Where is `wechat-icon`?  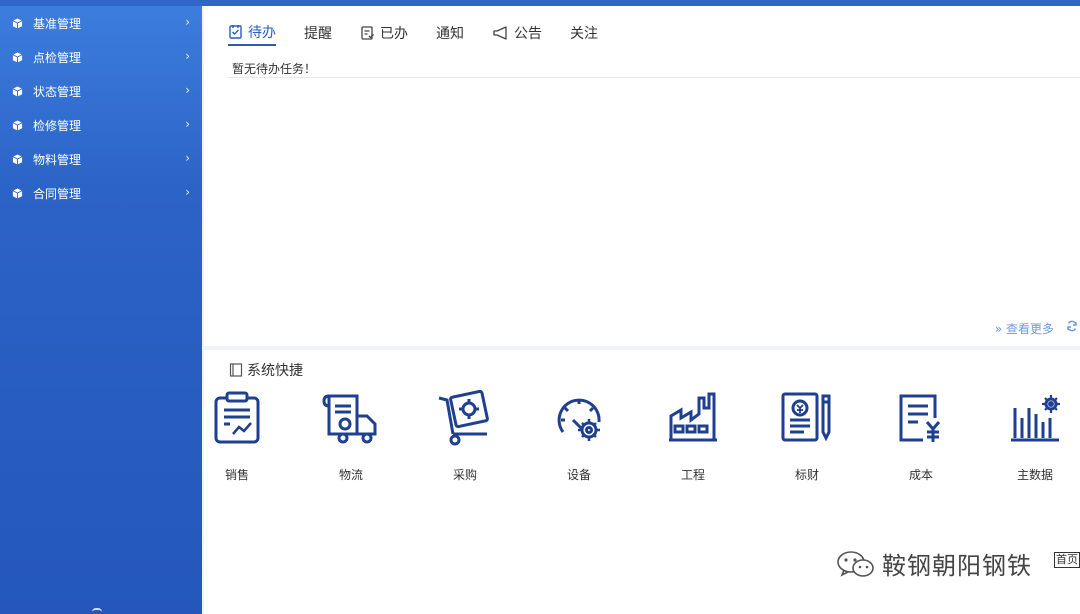 wechat-icon is located at coordinates (855, 563).